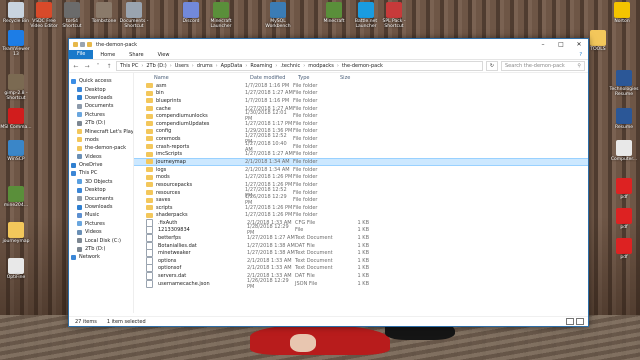 The image size is (640, 360). Describe the element at coordinates (191, 13) in the screenshot. I see `desktop-shortcut: Discord` at that location.